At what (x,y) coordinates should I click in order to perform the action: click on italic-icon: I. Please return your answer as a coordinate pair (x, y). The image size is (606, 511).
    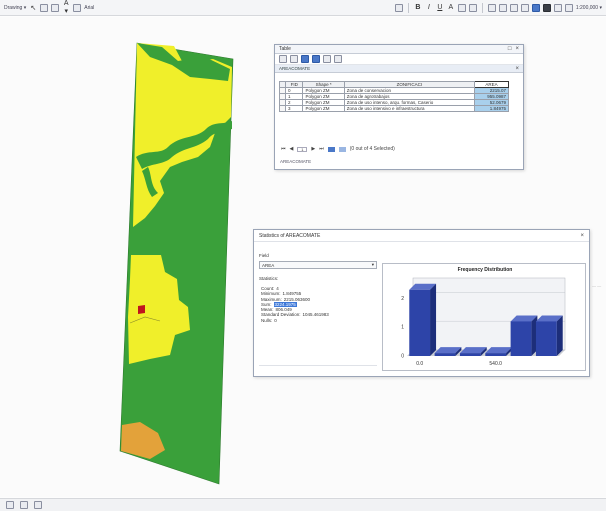
    Looking at the image, I should click on (429, 7).